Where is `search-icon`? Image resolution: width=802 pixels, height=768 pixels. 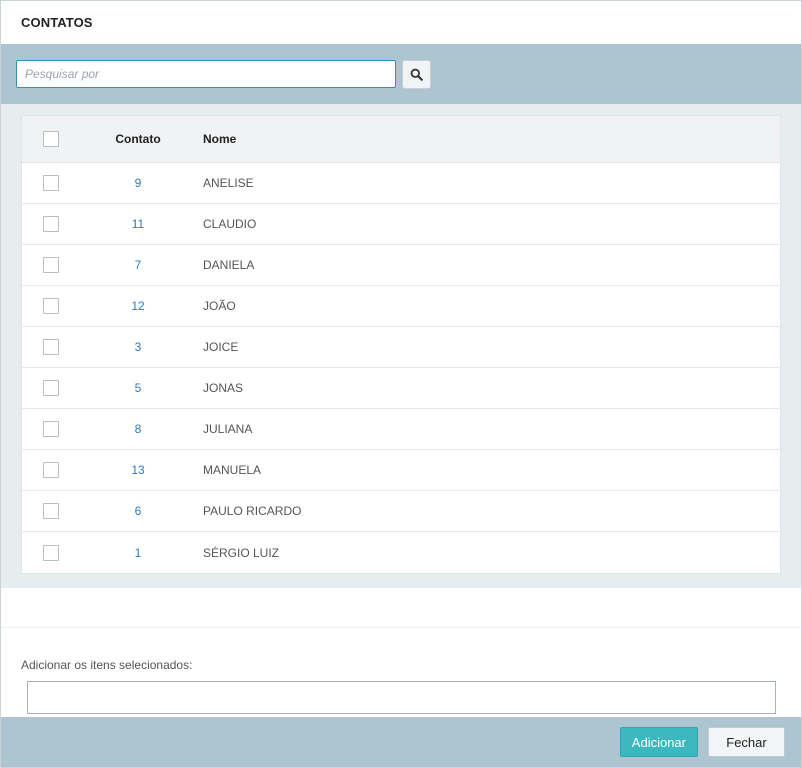
search-icon is located at coordinates (416, 74).